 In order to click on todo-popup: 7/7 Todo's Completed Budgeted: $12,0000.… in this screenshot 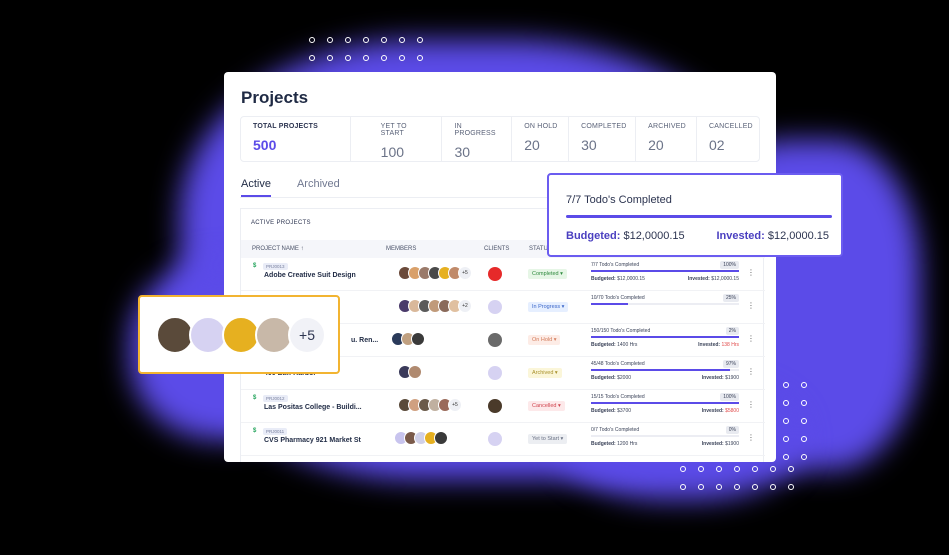, I will do `click(695, 215)`.